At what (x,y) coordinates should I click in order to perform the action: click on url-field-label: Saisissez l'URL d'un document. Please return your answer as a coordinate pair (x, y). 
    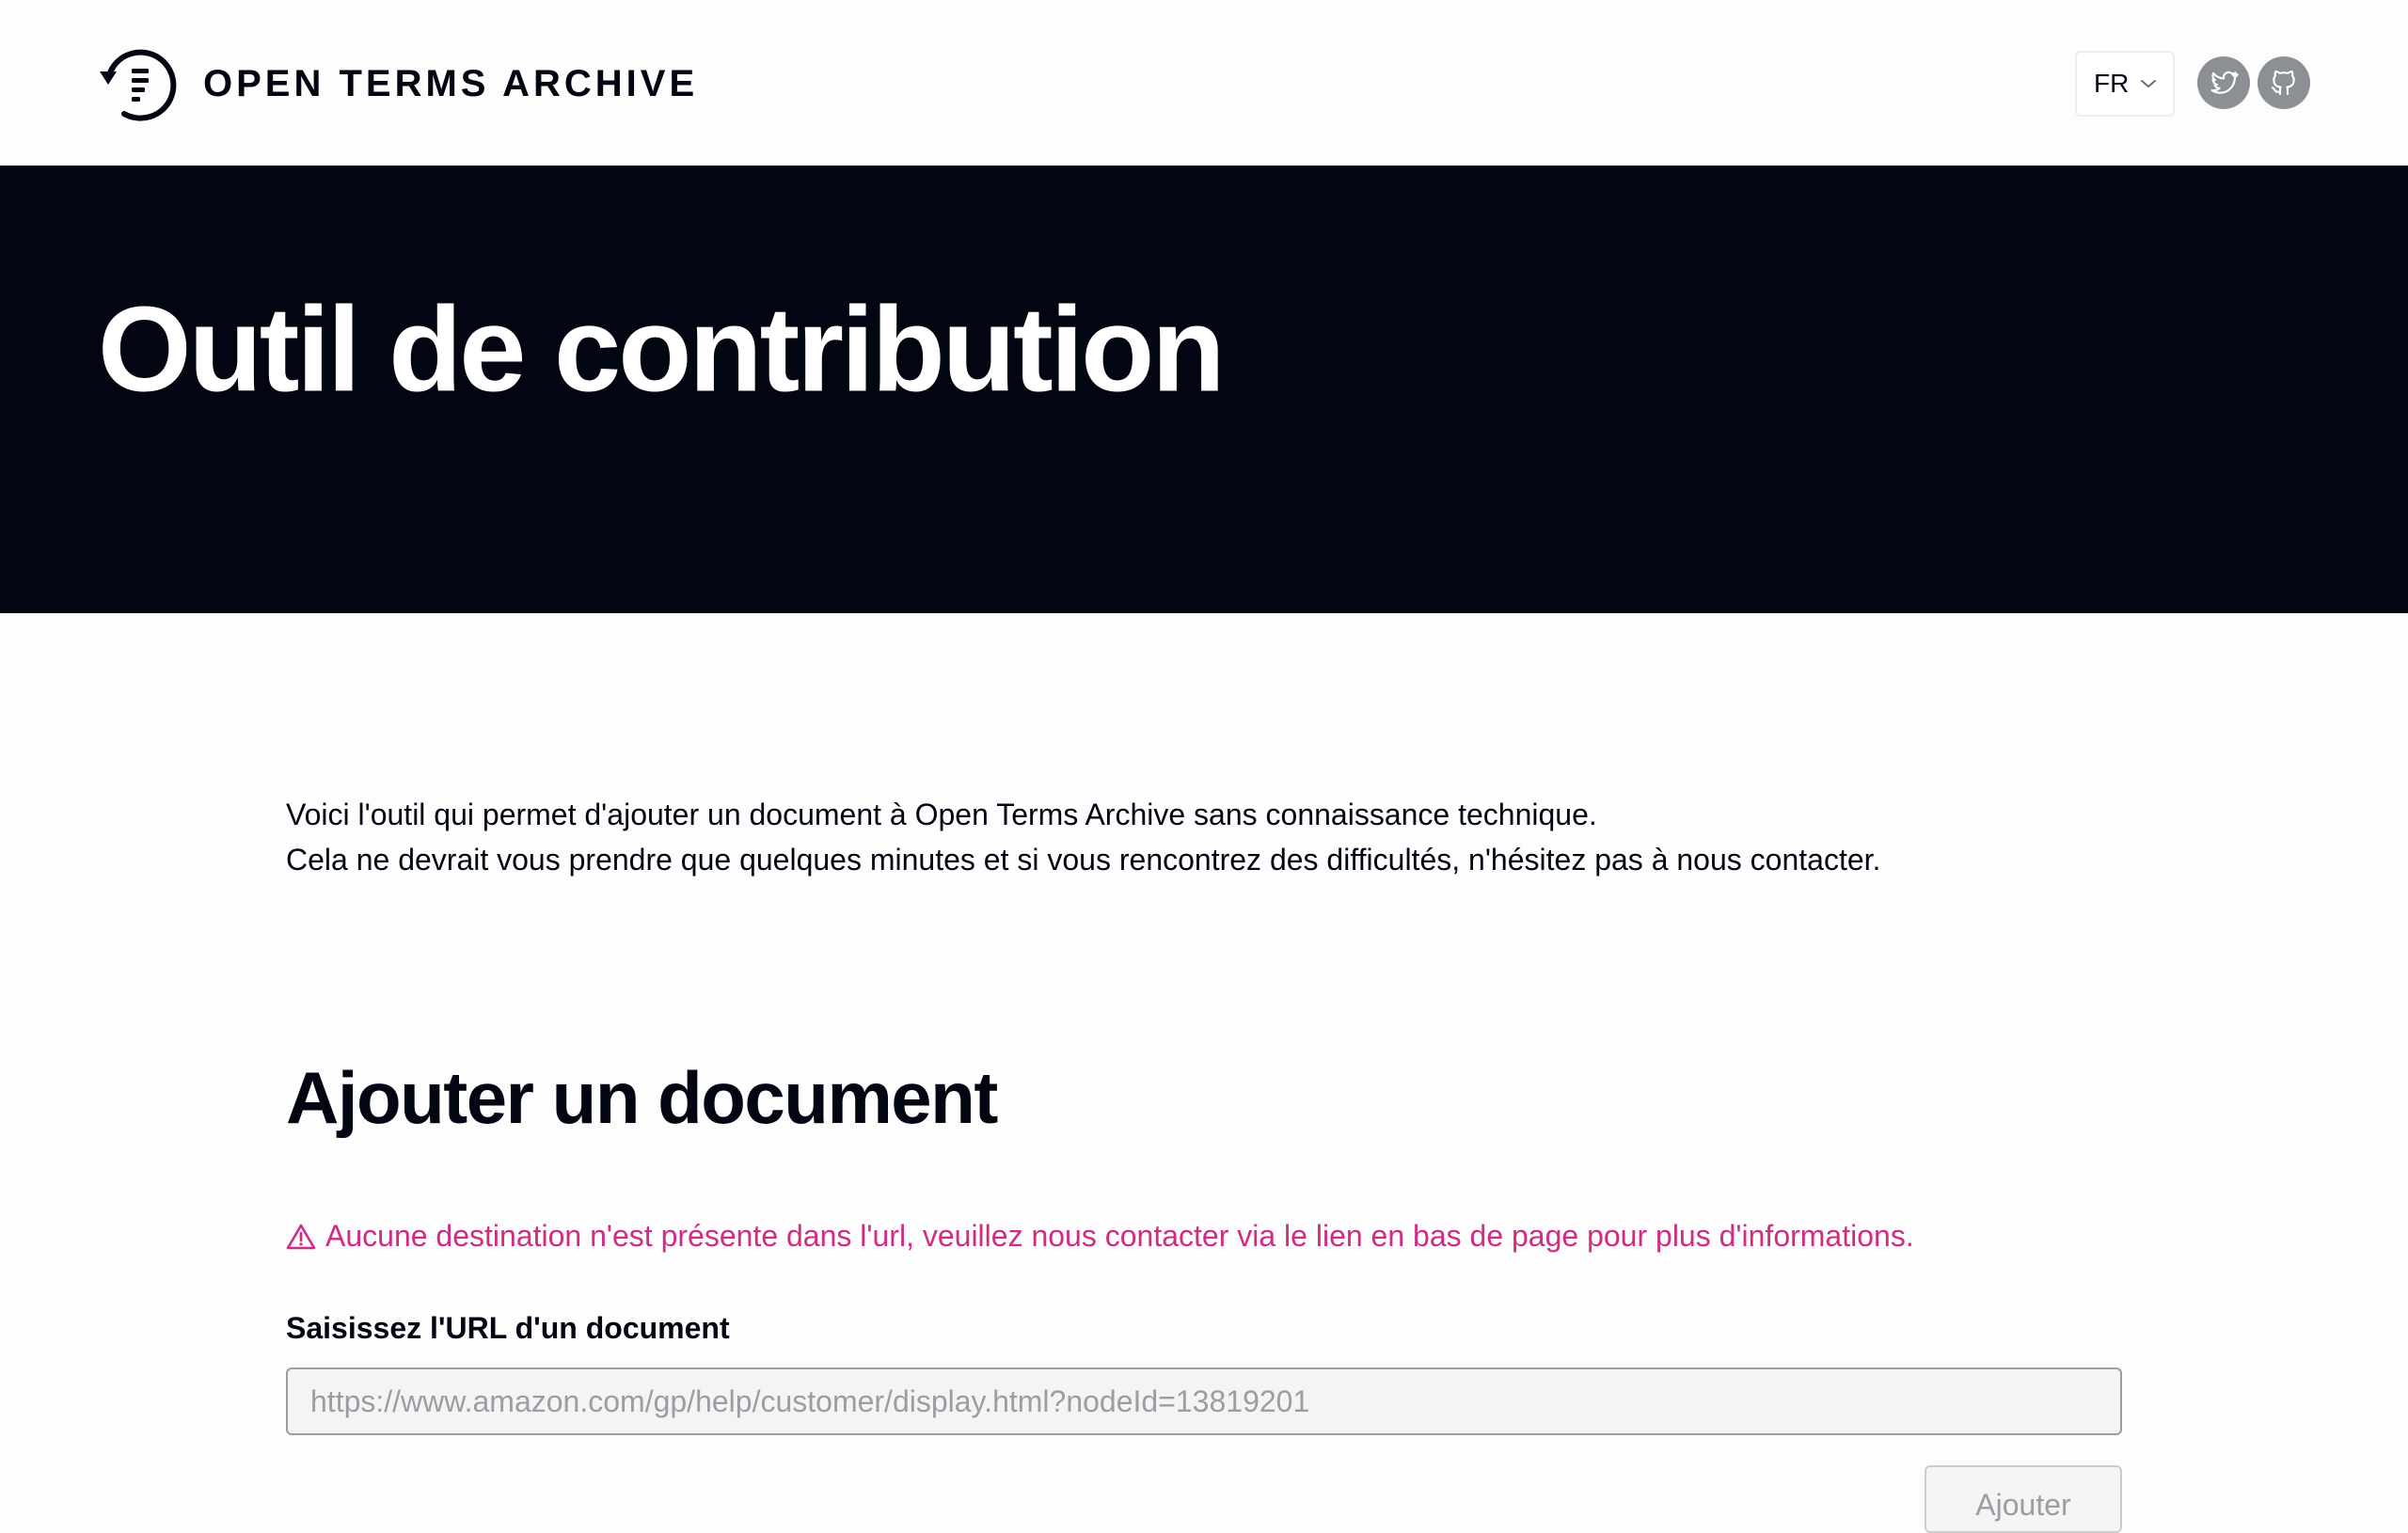
    Looking at the image, I should click on (508, 1328).